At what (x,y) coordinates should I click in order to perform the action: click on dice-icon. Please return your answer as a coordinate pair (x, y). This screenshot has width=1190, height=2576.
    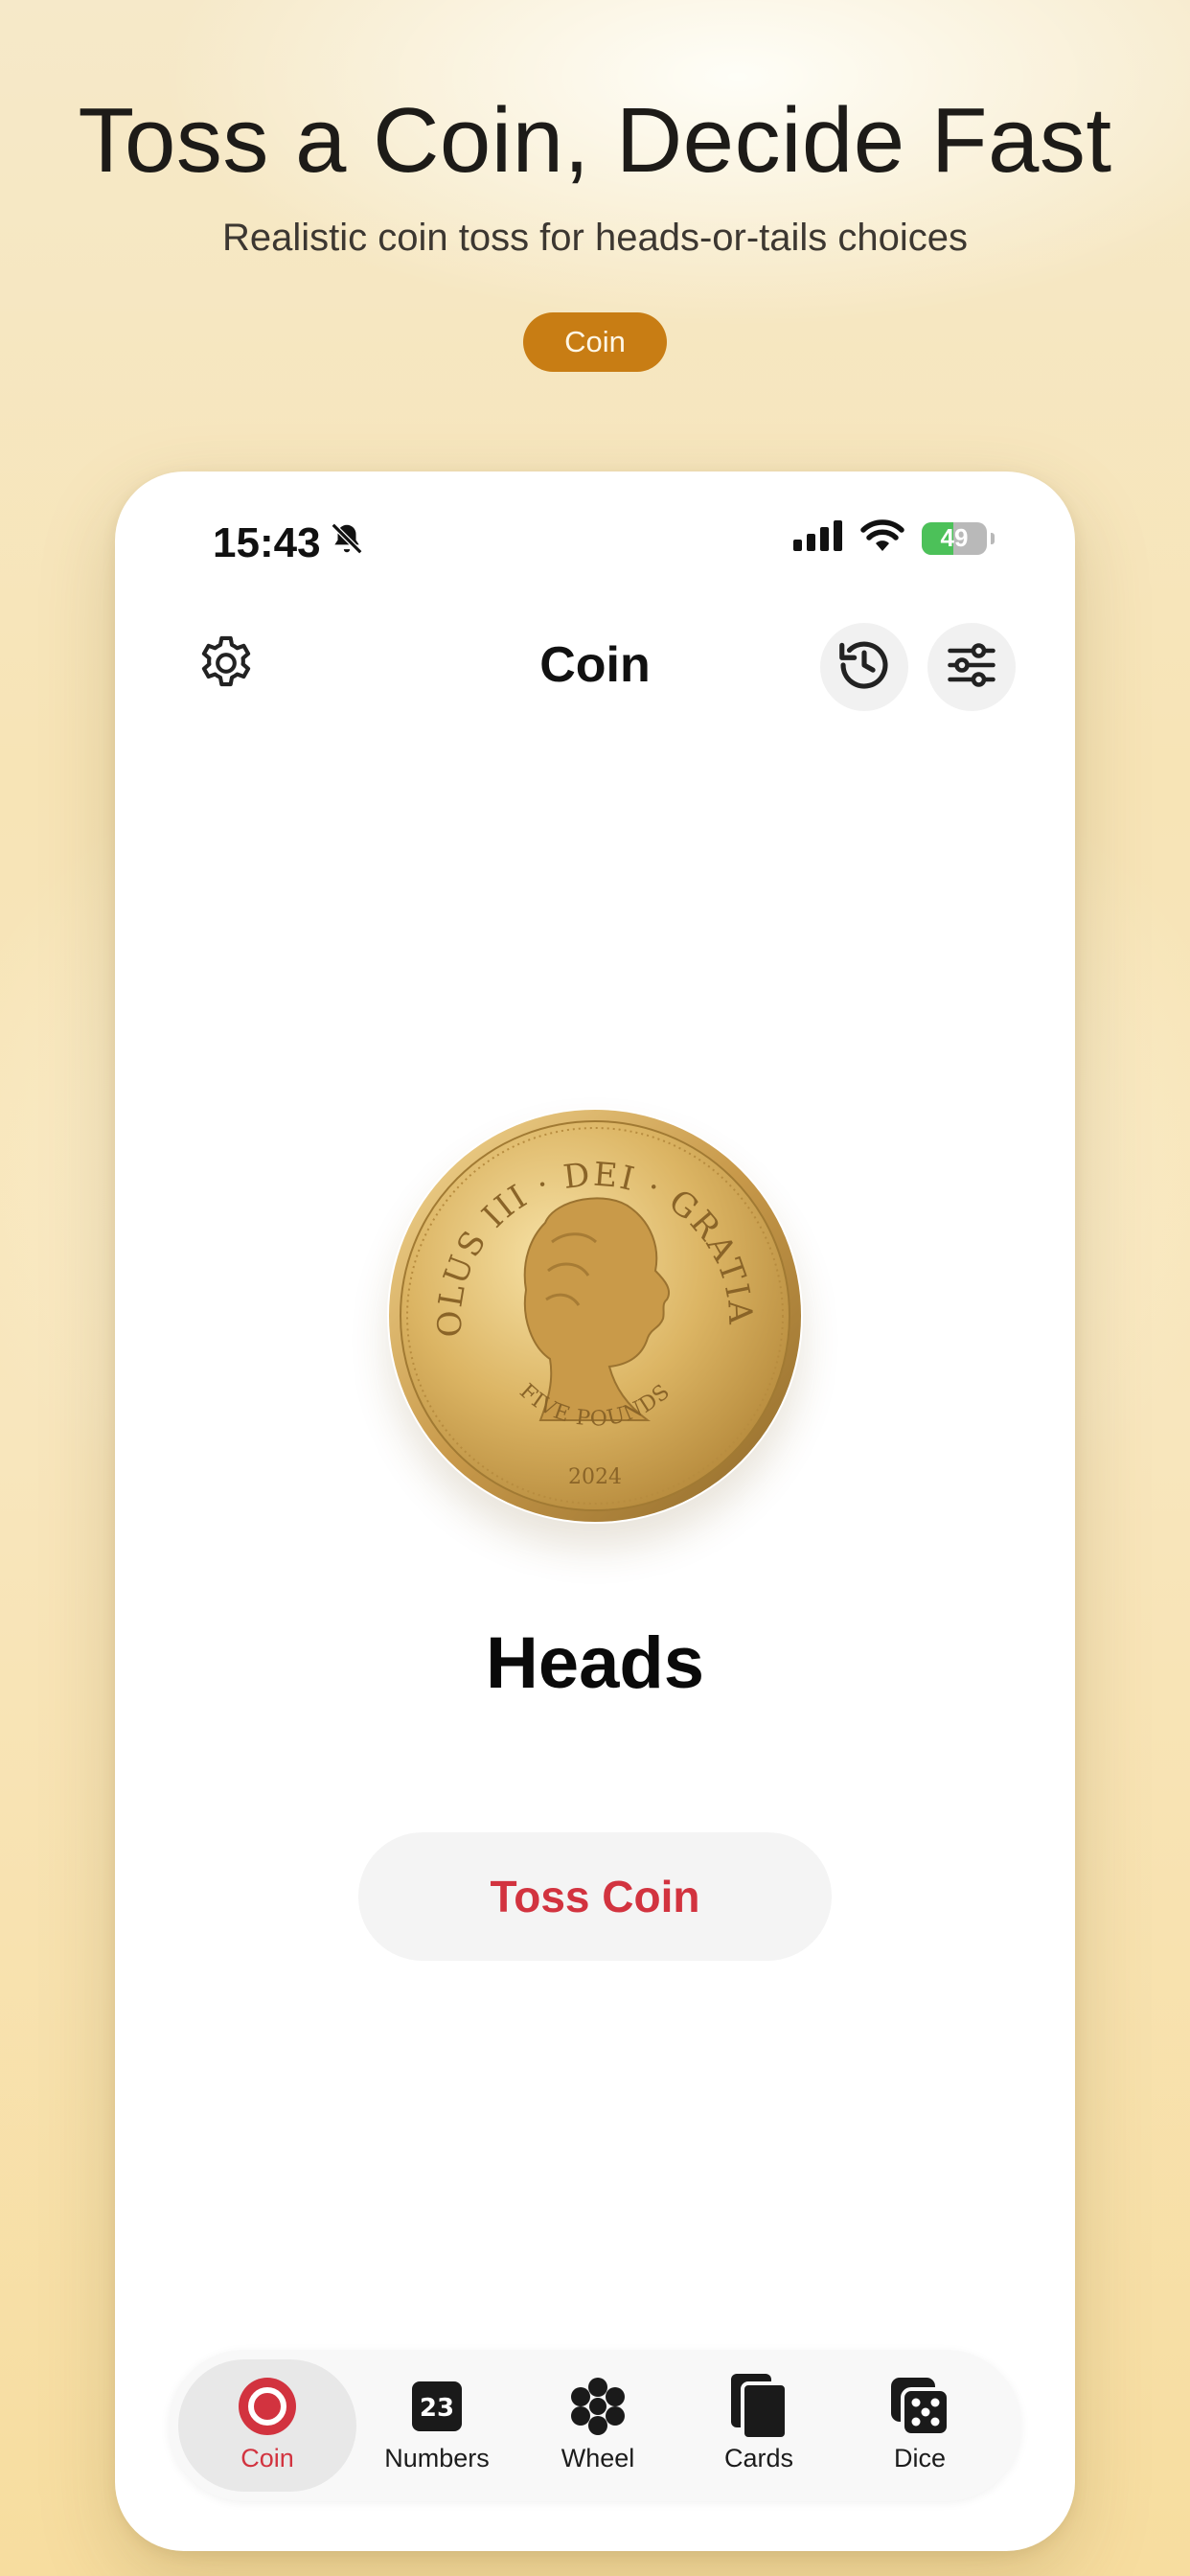
    Looking at the image, I should click on (920, 2406).